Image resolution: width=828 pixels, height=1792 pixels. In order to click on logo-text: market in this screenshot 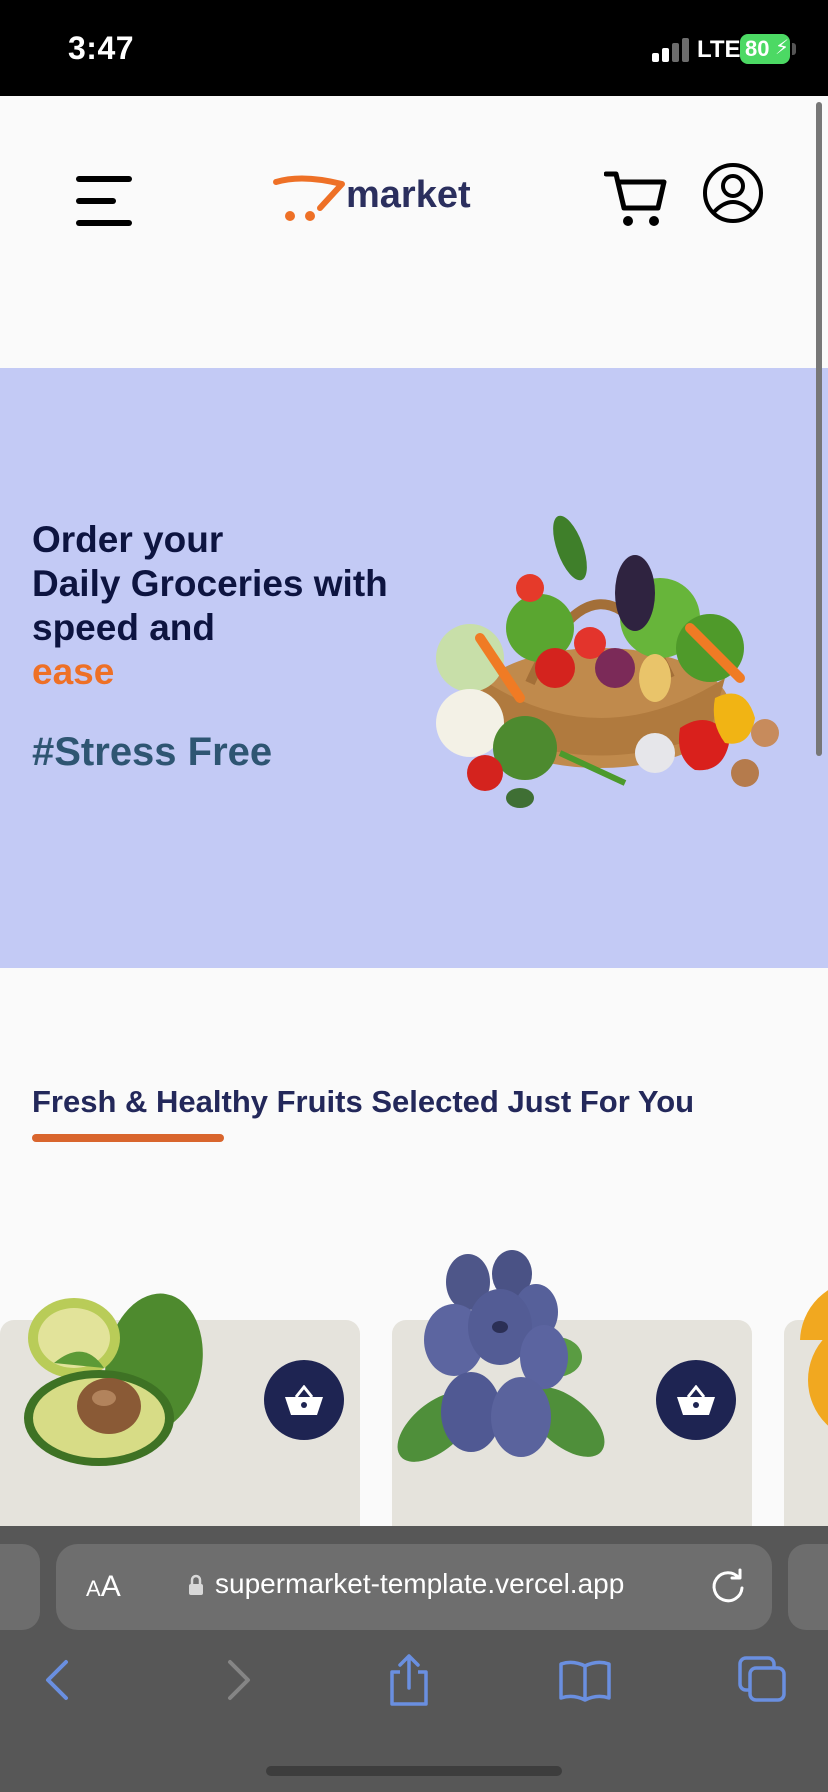, I will do `click(408, 195)`.